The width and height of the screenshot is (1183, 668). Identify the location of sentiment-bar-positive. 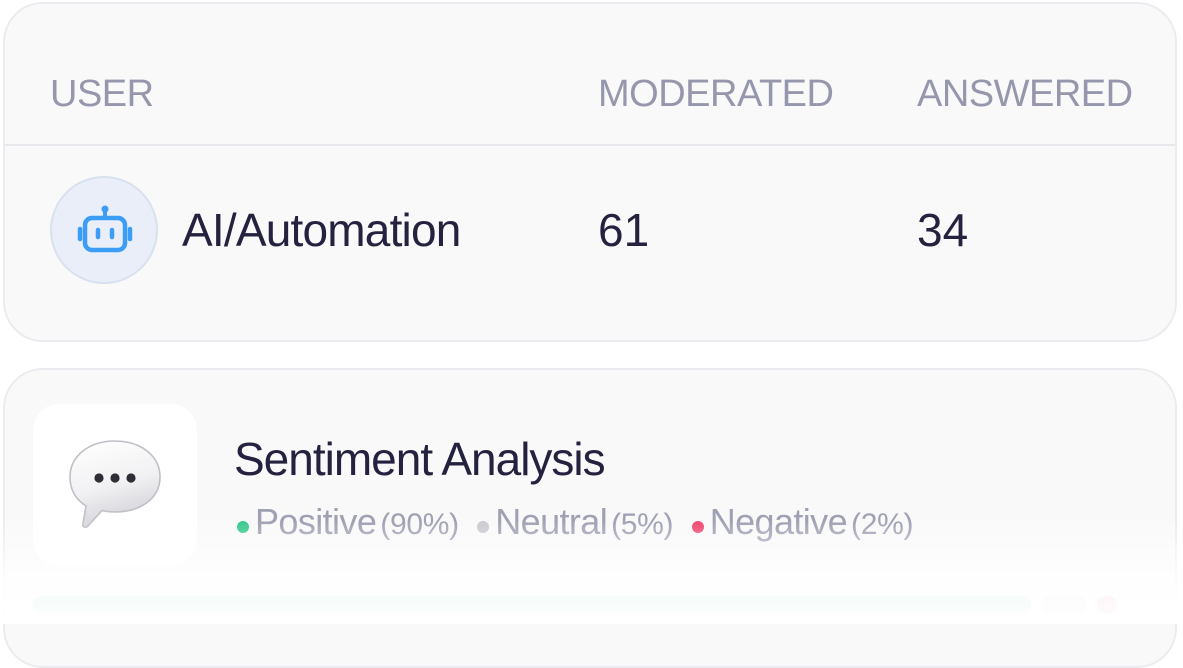
(532, 605).